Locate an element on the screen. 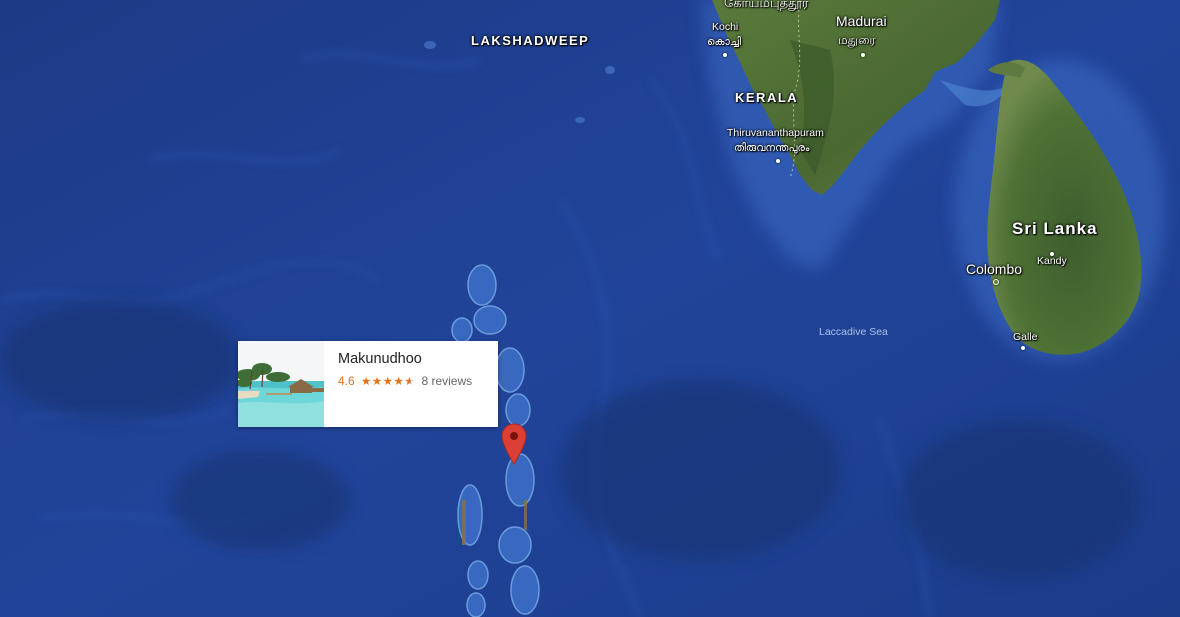 The width and height of the screenshot is (1180, 617). kochi-dot is located at coordinates (725, 55).